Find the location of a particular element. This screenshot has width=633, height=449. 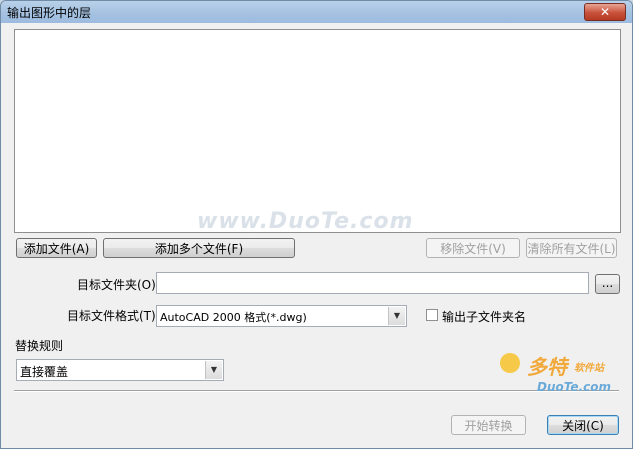

brand-url-watermark: DuoTe.com is located at coordinates (574, 387).